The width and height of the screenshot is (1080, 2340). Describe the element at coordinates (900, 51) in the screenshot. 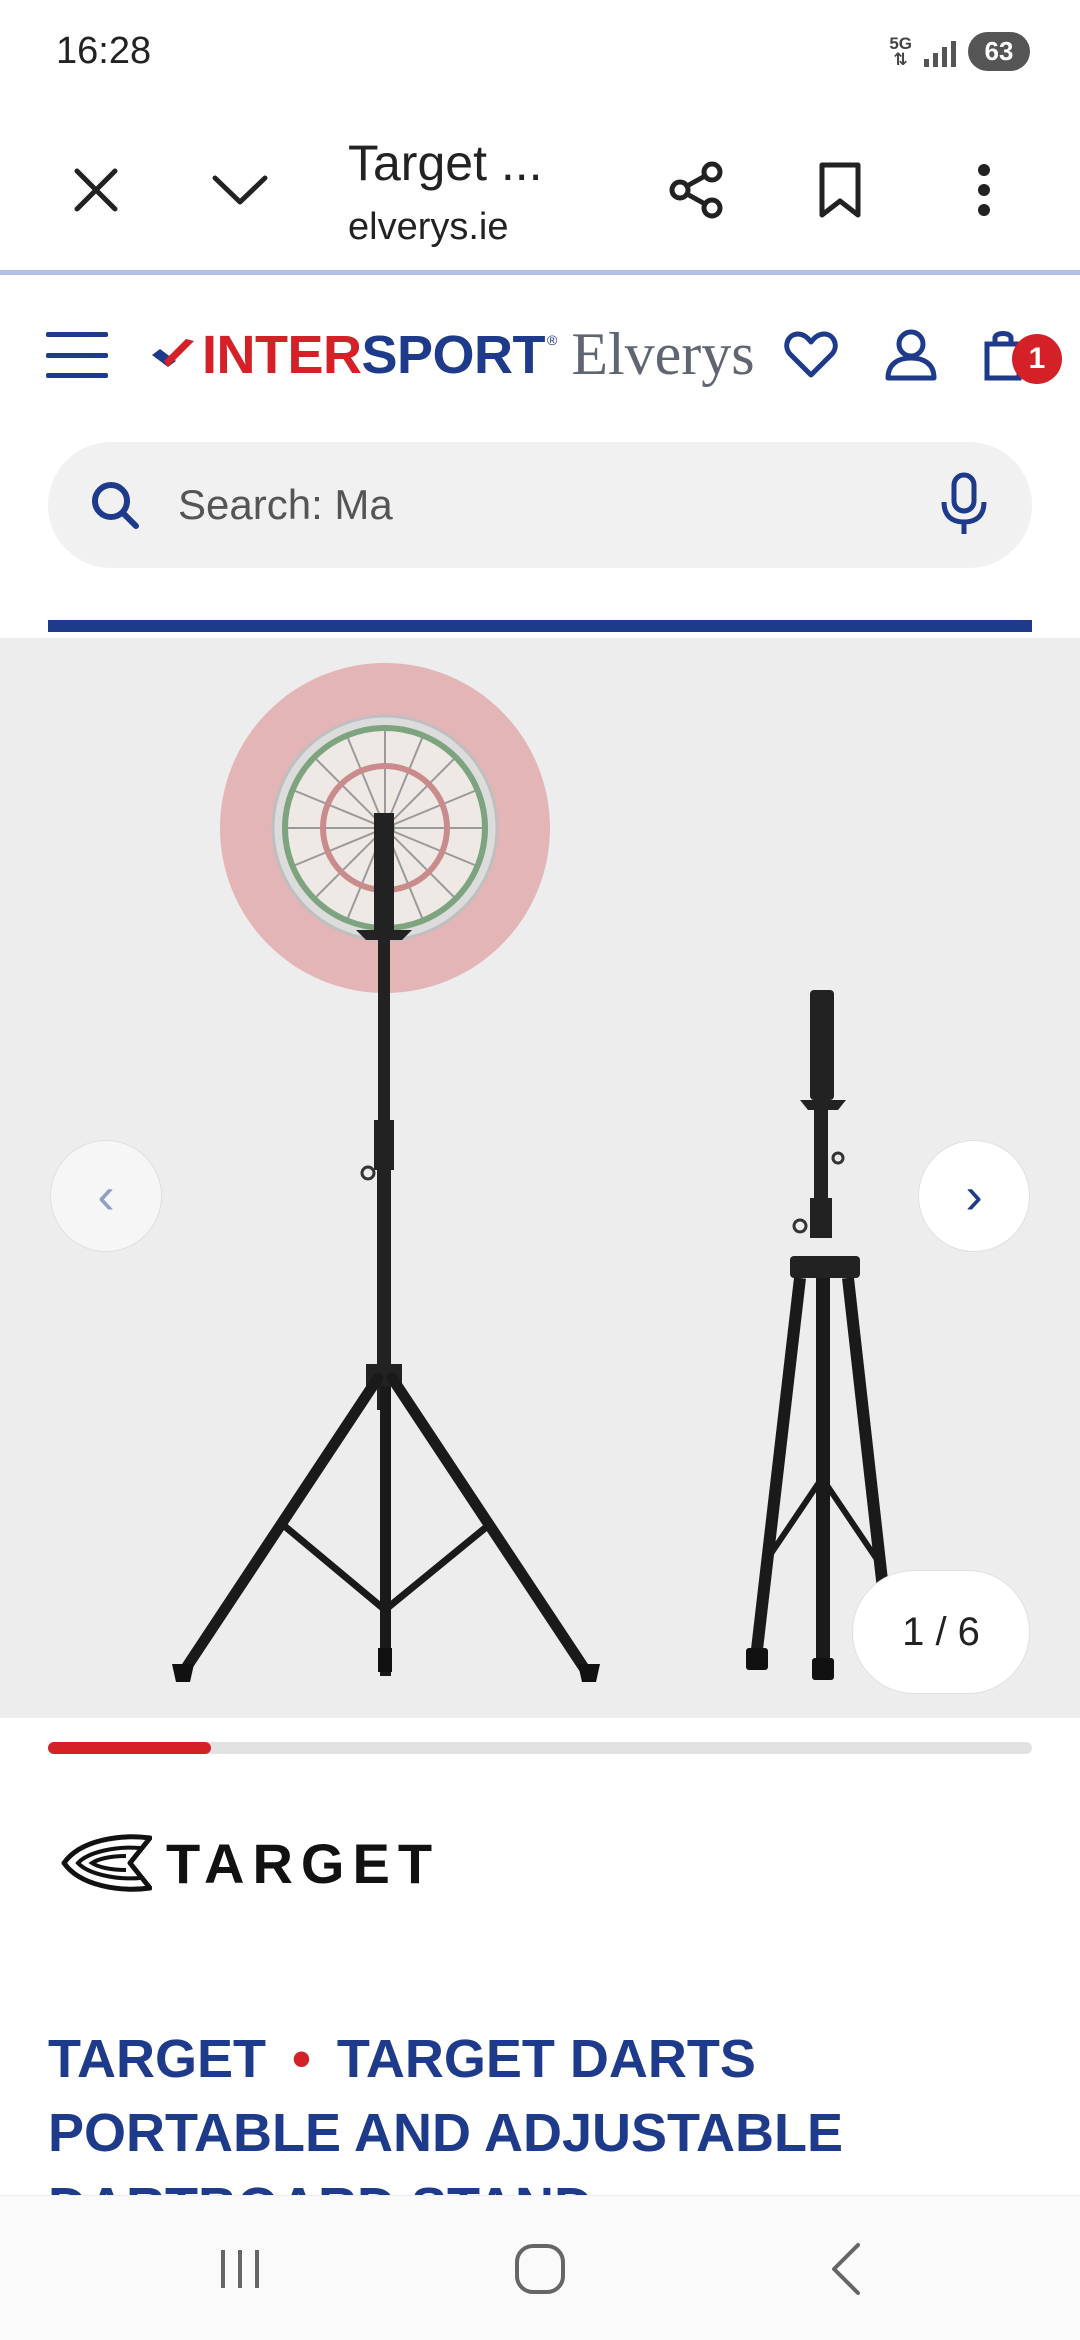

I see `network-icon: 5G ⇅` at that location.